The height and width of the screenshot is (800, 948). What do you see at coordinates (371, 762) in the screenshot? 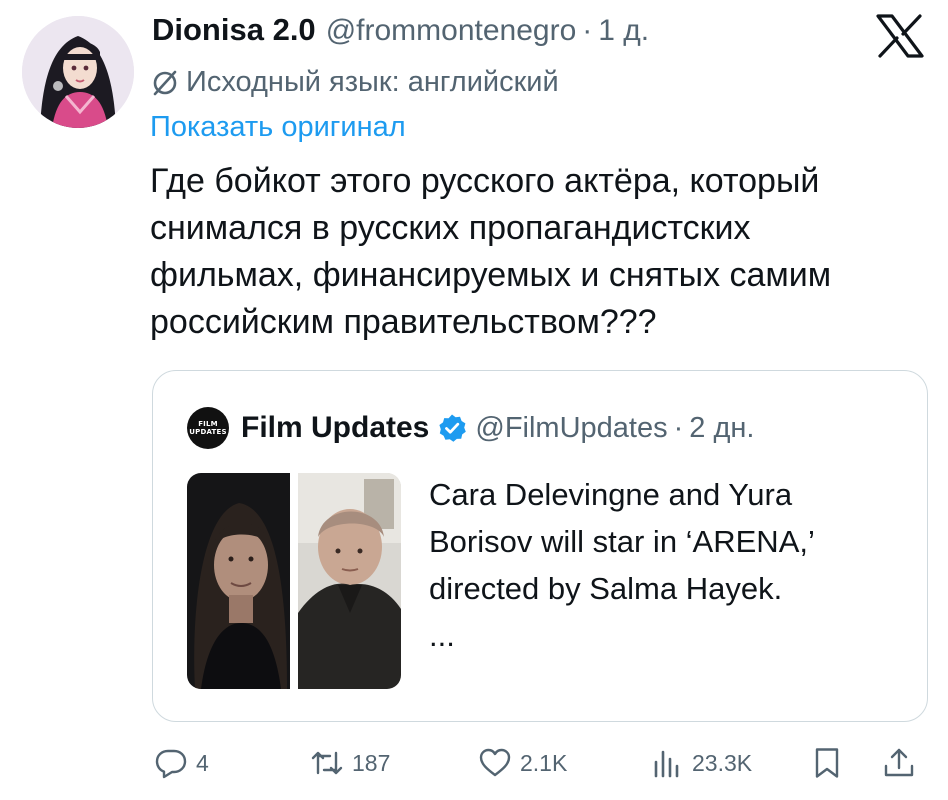
I see `retweet-count: 187` at bounding box center [371, 762].